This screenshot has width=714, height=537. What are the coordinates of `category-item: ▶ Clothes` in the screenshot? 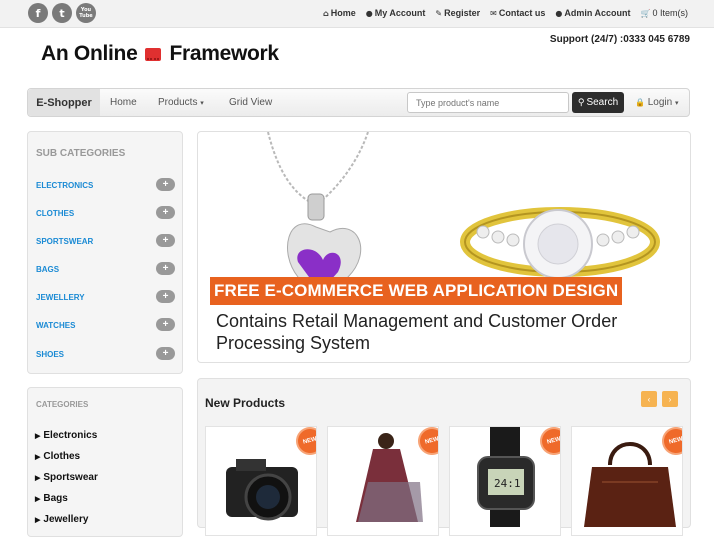 It's located at (57, 456).